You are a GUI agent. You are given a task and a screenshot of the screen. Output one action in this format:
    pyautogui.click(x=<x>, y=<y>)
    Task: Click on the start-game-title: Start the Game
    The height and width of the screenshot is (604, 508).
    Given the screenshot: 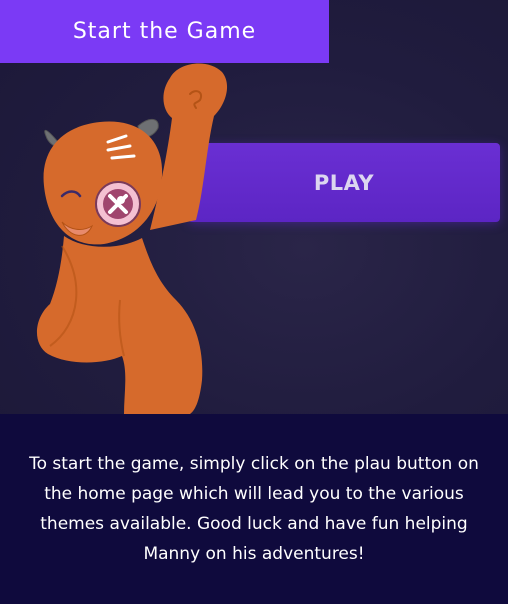 What is the action you would take?
    pyautogui.click(x=164, y=31)
    